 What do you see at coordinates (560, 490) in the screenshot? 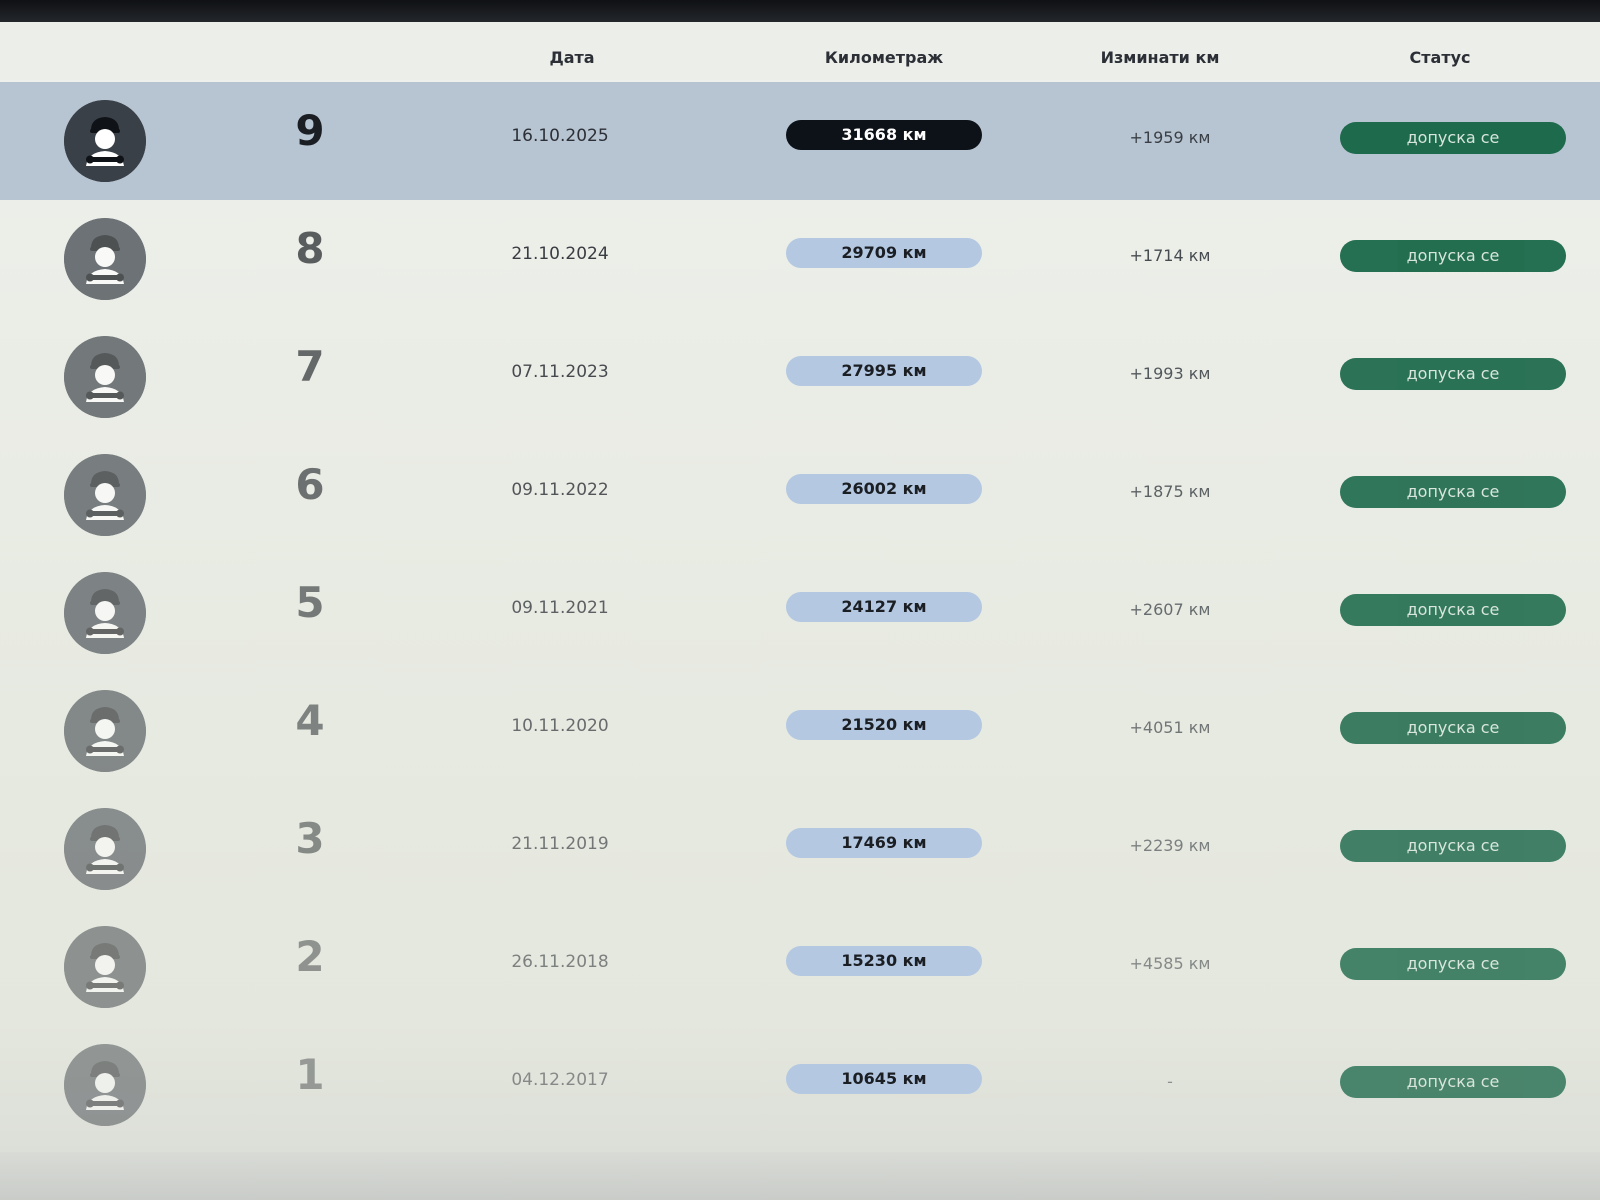
I see `inspection-date: 09.11.2022` at bounding box center [560, 490].